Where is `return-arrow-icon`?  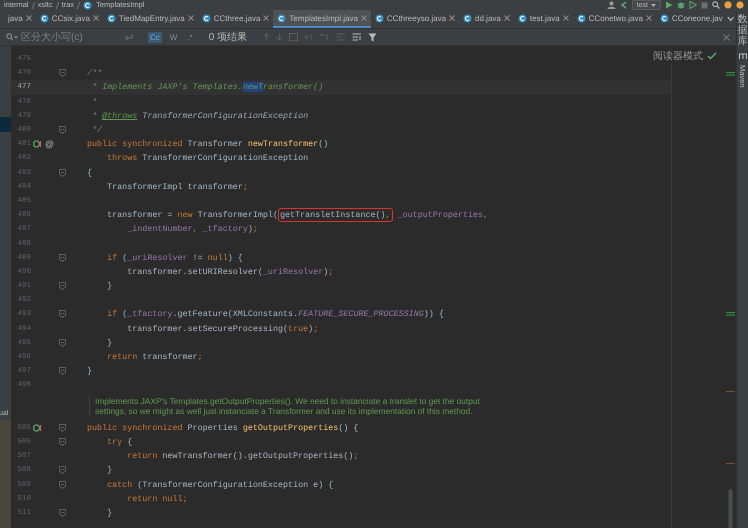 return-arrow-icon is located at coordinates (128, 37).